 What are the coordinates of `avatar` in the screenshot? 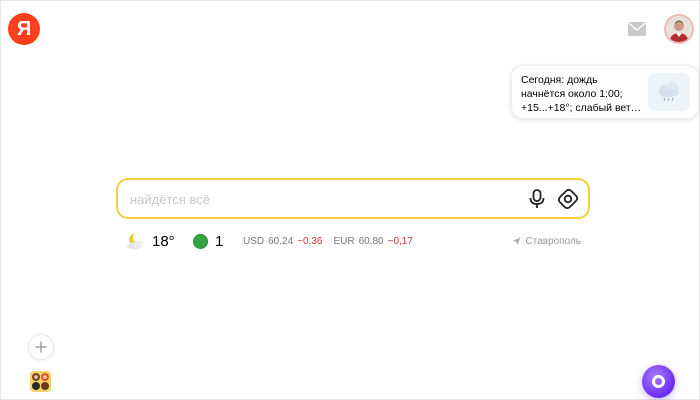 It's located at (679, 29).